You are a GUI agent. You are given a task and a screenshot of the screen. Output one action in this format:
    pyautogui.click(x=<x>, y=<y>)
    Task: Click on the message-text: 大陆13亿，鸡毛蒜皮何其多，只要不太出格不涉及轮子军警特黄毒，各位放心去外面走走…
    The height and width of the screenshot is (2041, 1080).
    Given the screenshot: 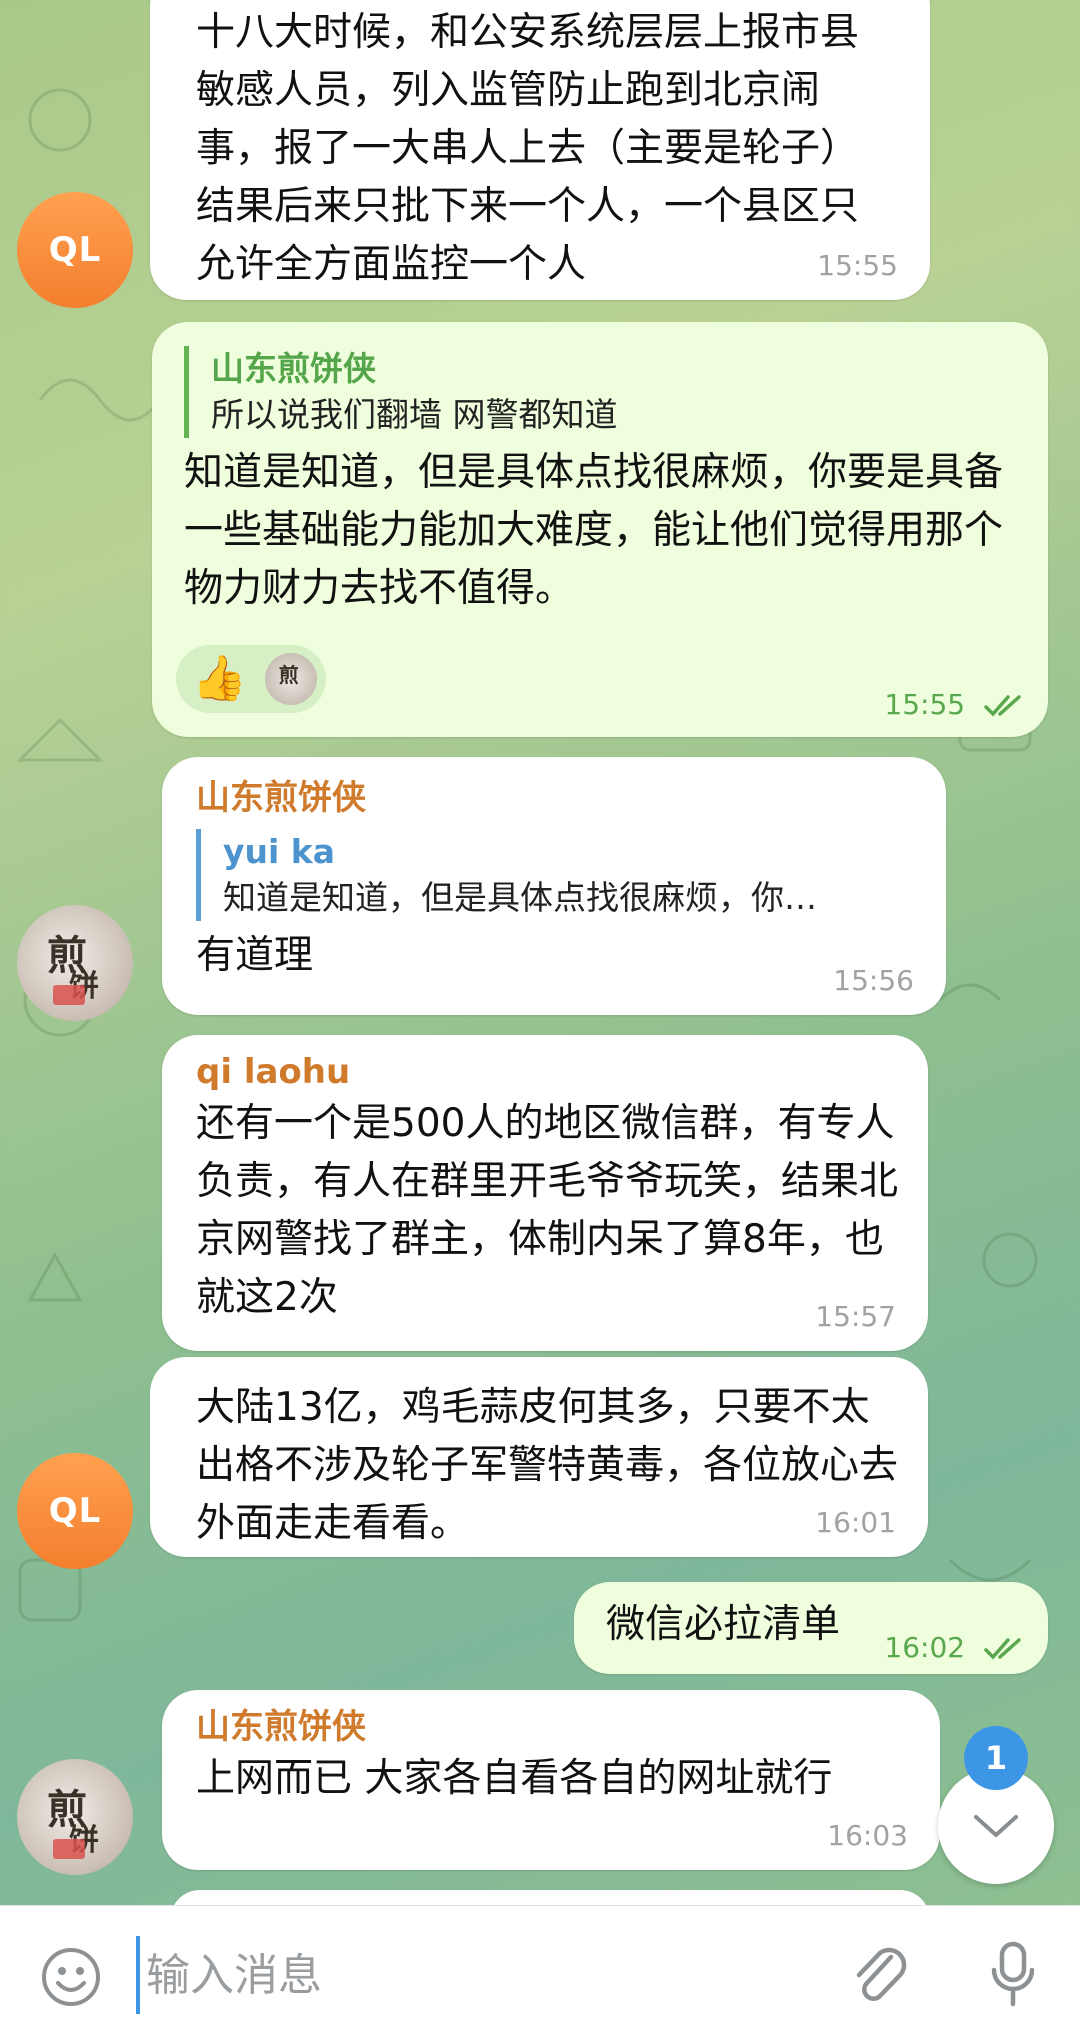 What is the action you would take?
    pyautogui.click(x=547, y=1465)
    